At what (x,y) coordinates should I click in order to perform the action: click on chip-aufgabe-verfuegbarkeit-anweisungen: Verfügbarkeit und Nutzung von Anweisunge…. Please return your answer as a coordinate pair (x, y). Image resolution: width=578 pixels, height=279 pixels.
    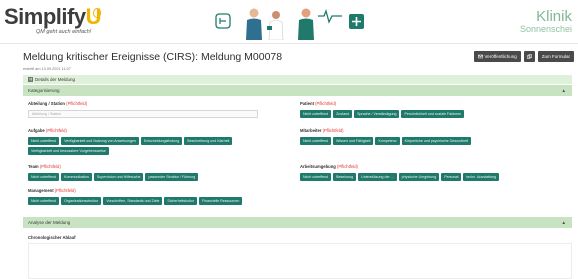
    Looking at the image, I should click on (100, 141).